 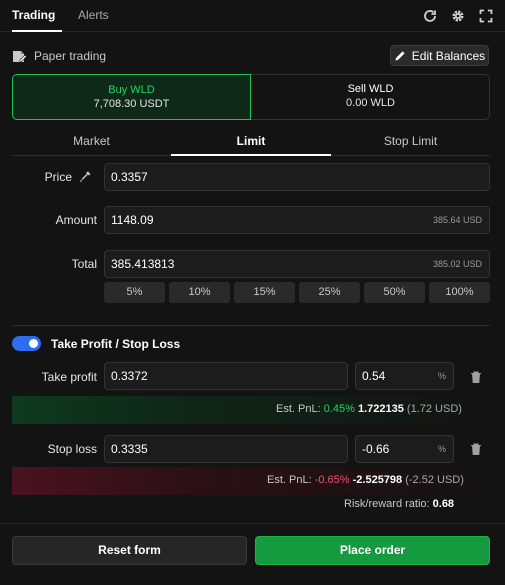 What do you see at coordinates (70, 56) in the screenshot?
I see `paper-trading-label: Paper trading` at bounding box center [70, 56].